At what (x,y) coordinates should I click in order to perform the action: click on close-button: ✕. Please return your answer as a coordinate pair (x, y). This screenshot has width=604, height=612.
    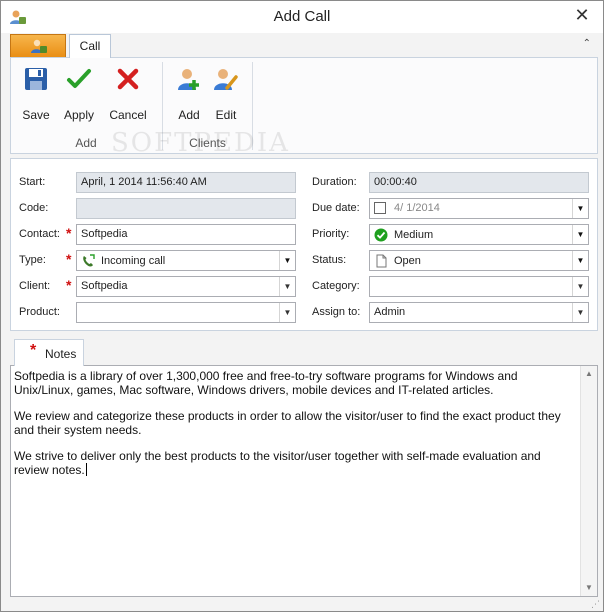
    Looking at the image, I should click on (582, 15).